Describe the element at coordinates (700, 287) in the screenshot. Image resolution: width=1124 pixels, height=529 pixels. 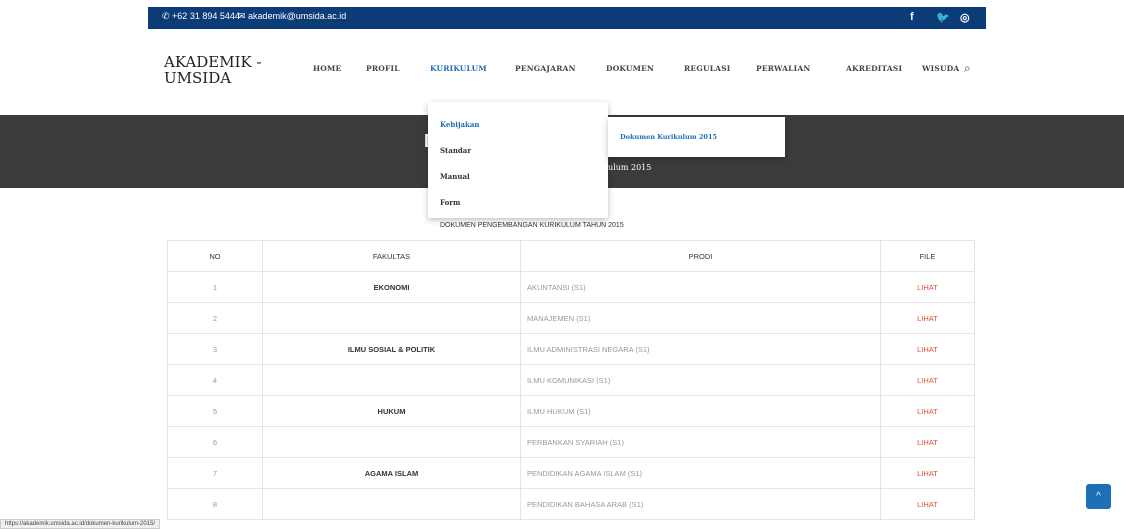
I see `row-prodi: AKUNTANSI (S1)` at that location.